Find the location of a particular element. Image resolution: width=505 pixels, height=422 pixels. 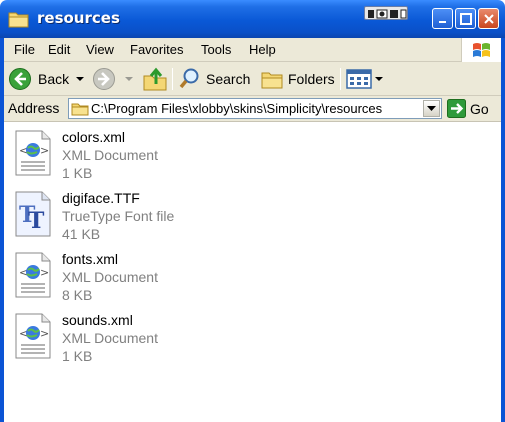

folders-label: Folders is located at coordinates (311, 79).